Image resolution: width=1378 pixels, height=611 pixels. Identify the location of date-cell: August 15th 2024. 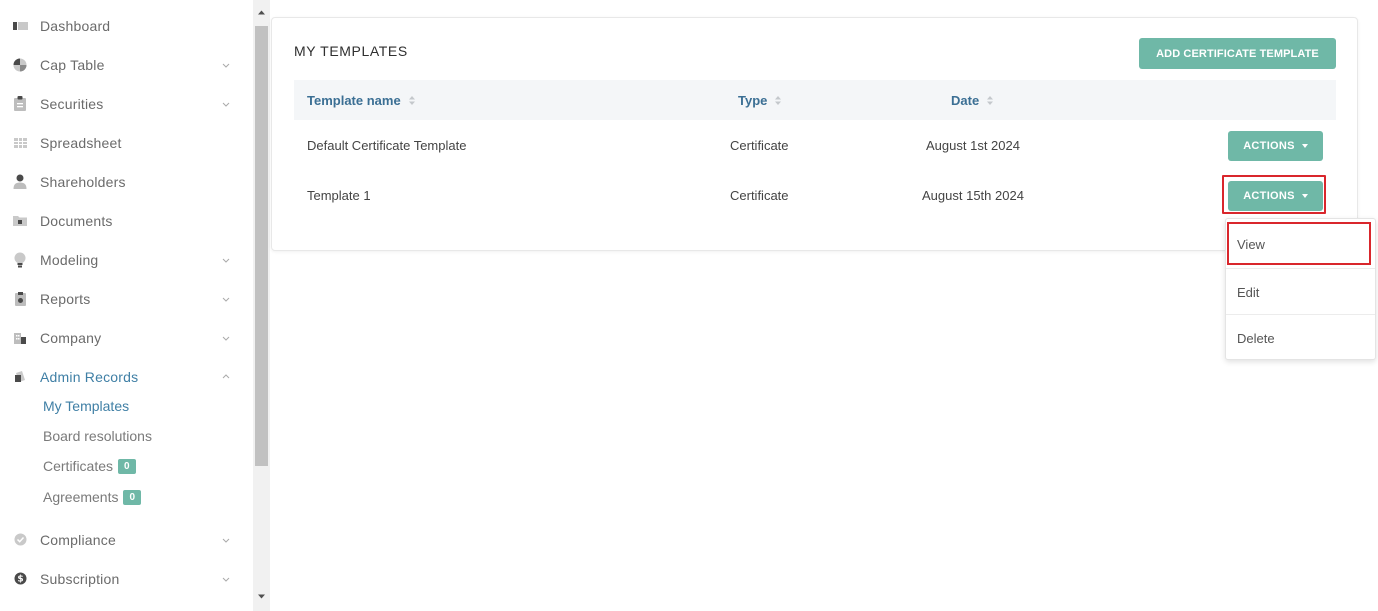
(973, 195).